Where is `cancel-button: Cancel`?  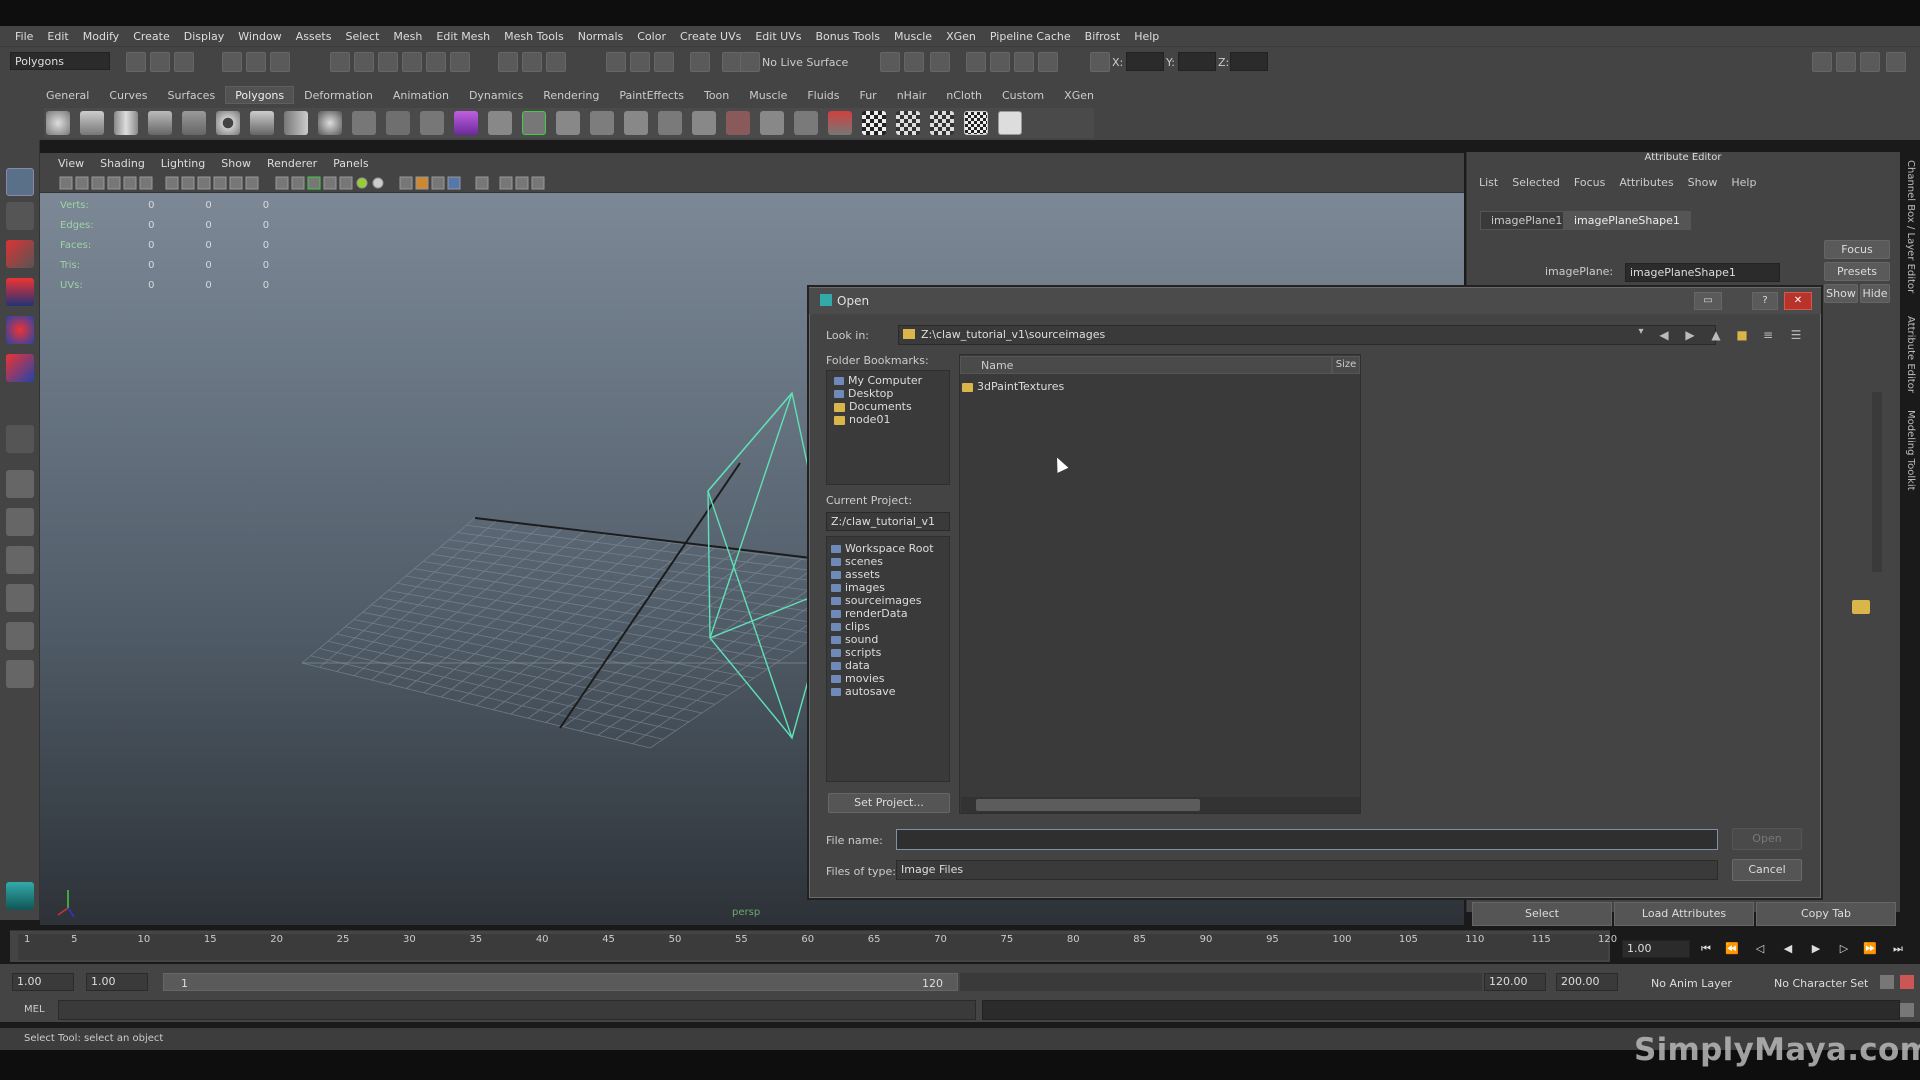 cancel-button: Cancel is located at coordinates (1767, 870).